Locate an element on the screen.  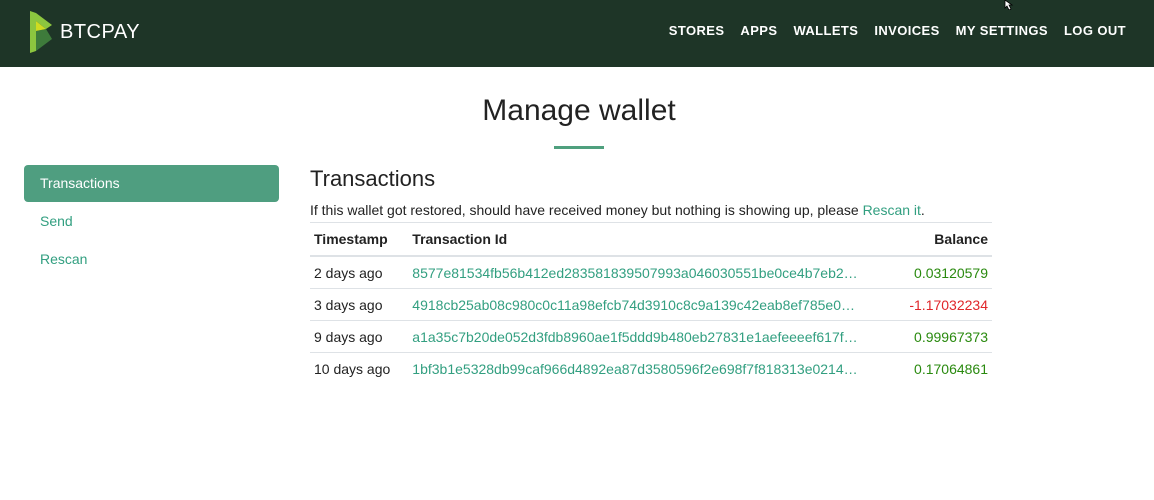
section-title: Transactions is located at coordinates (373, 178).